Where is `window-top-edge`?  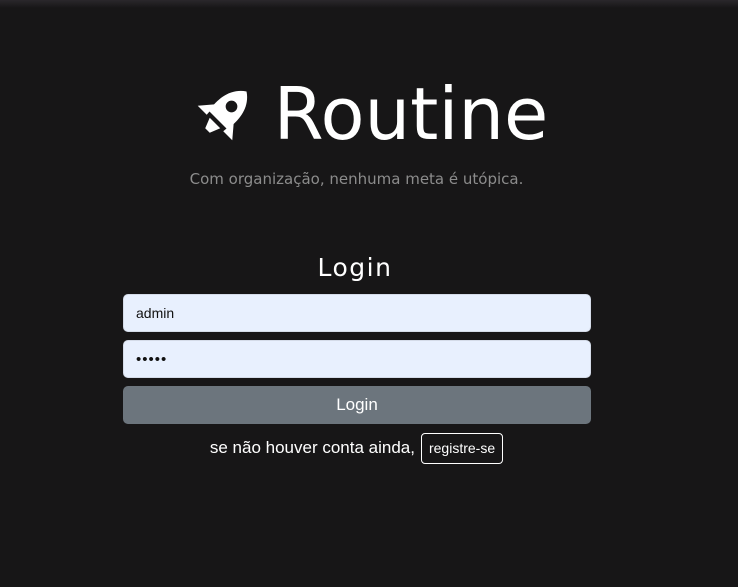
window-top-edge is located at coordinates (369, 4).